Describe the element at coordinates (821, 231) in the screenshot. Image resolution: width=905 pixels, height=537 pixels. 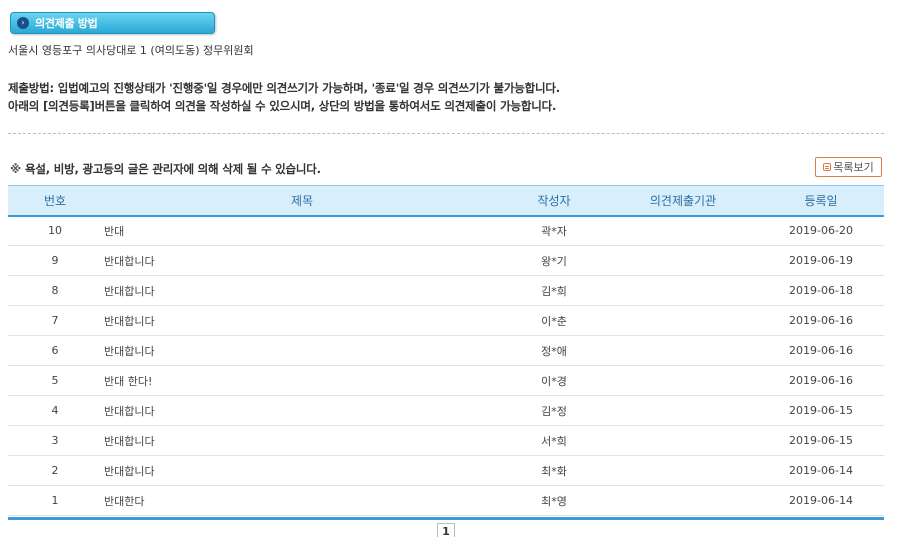
I see `row-date: 2019-06-20` at that location.